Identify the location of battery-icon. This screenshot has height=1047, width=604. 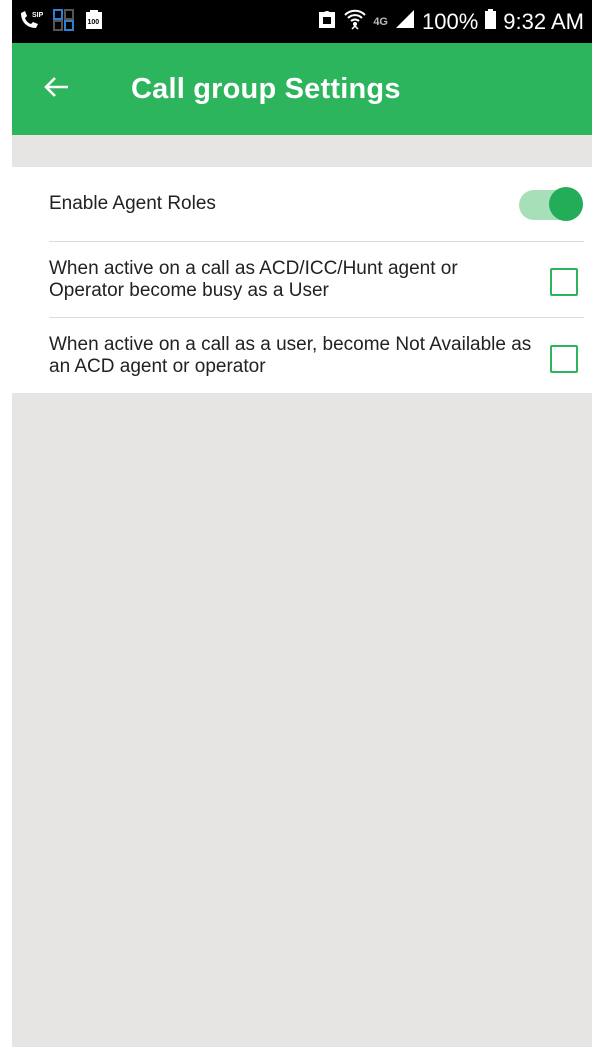
(490, 22).